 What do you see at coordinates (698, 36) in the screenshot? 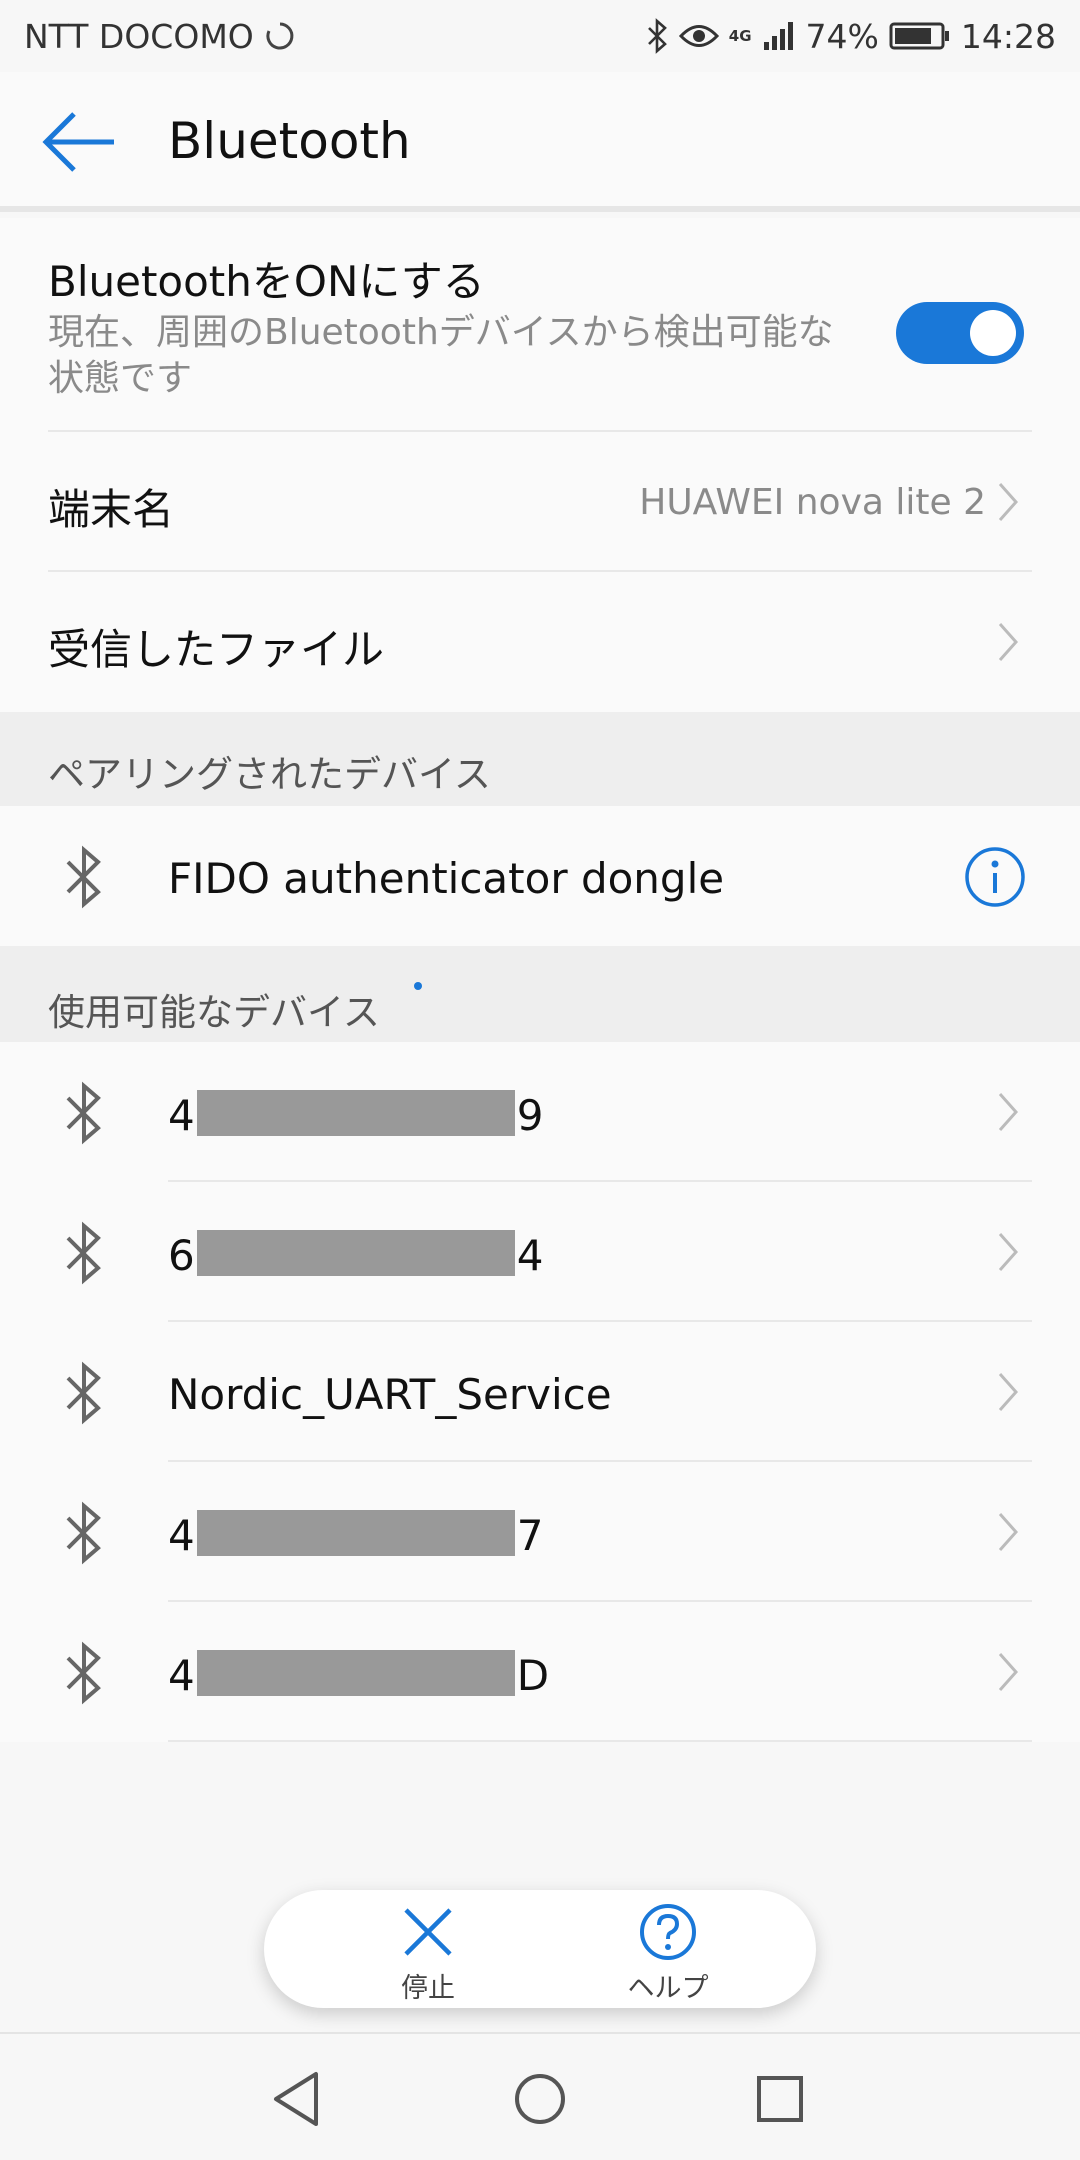
I see `eye-icon` at bounding box center [698, 36].